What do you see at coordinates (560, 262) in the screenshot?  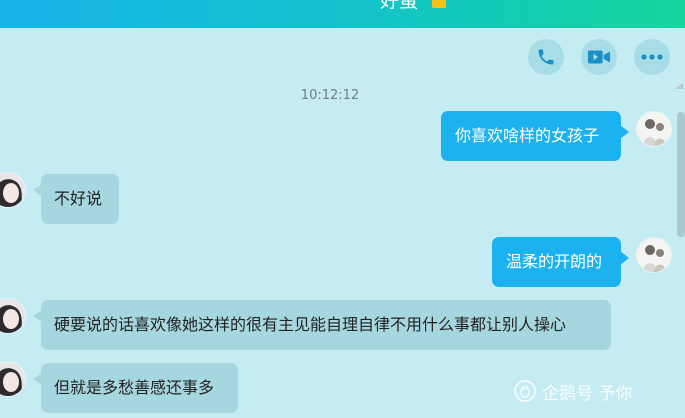 I see `chat-message-outgoing: 温柔的开朗的` at bounding box center [560, 262].